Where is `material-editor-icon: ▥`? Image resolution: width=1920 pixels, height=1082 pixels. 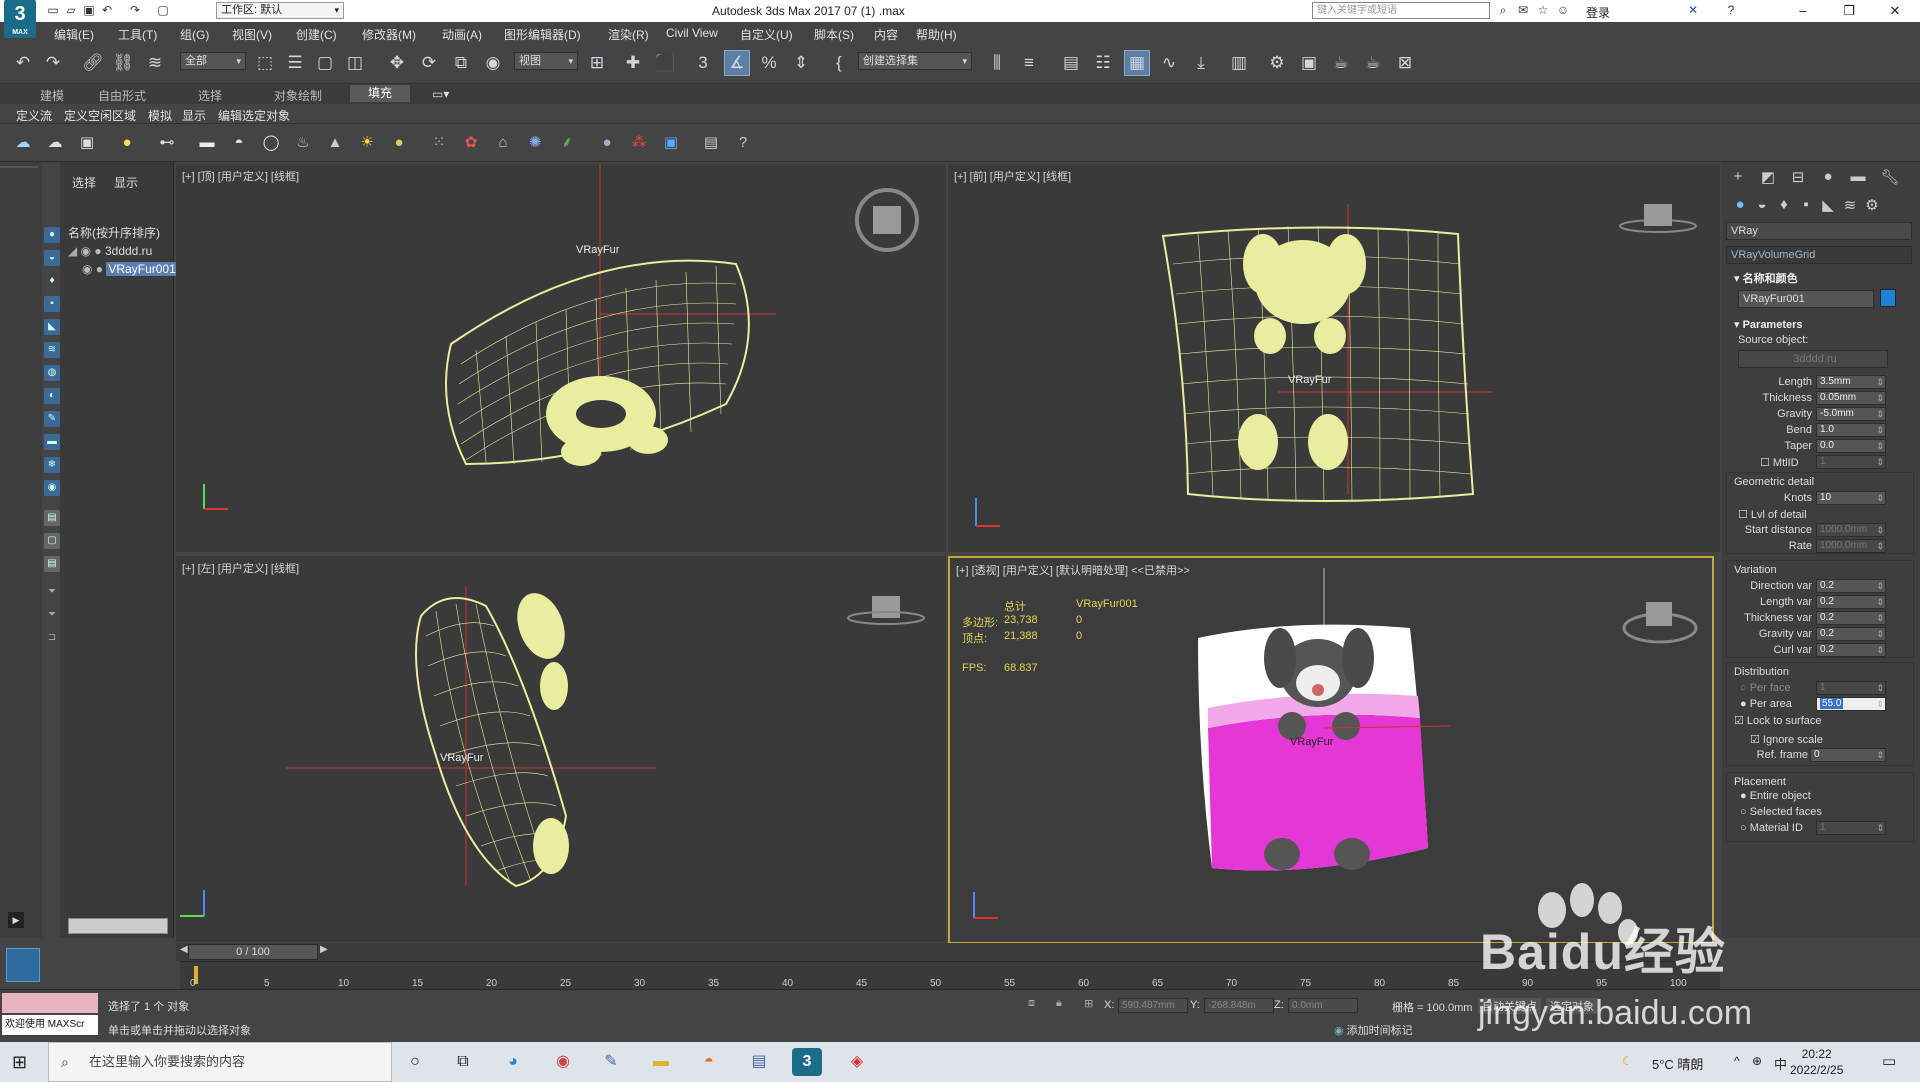
material-editor-icon: ▥ is located at coordinates (1239, 63).